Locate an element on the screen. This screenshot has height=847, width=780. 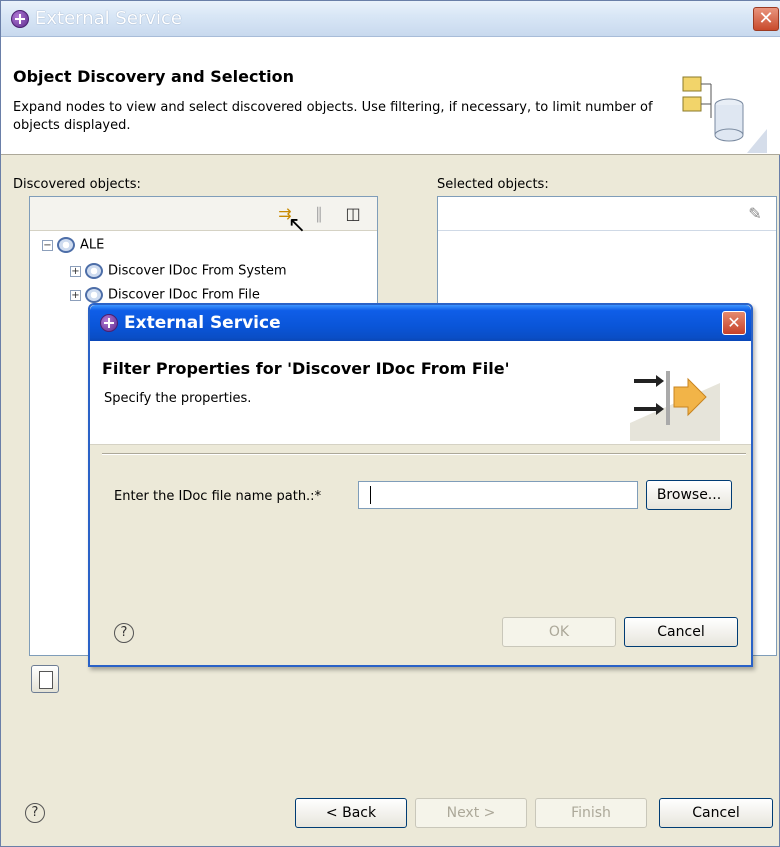
cancel-button: Cancel is located at coordinates (716, 813).